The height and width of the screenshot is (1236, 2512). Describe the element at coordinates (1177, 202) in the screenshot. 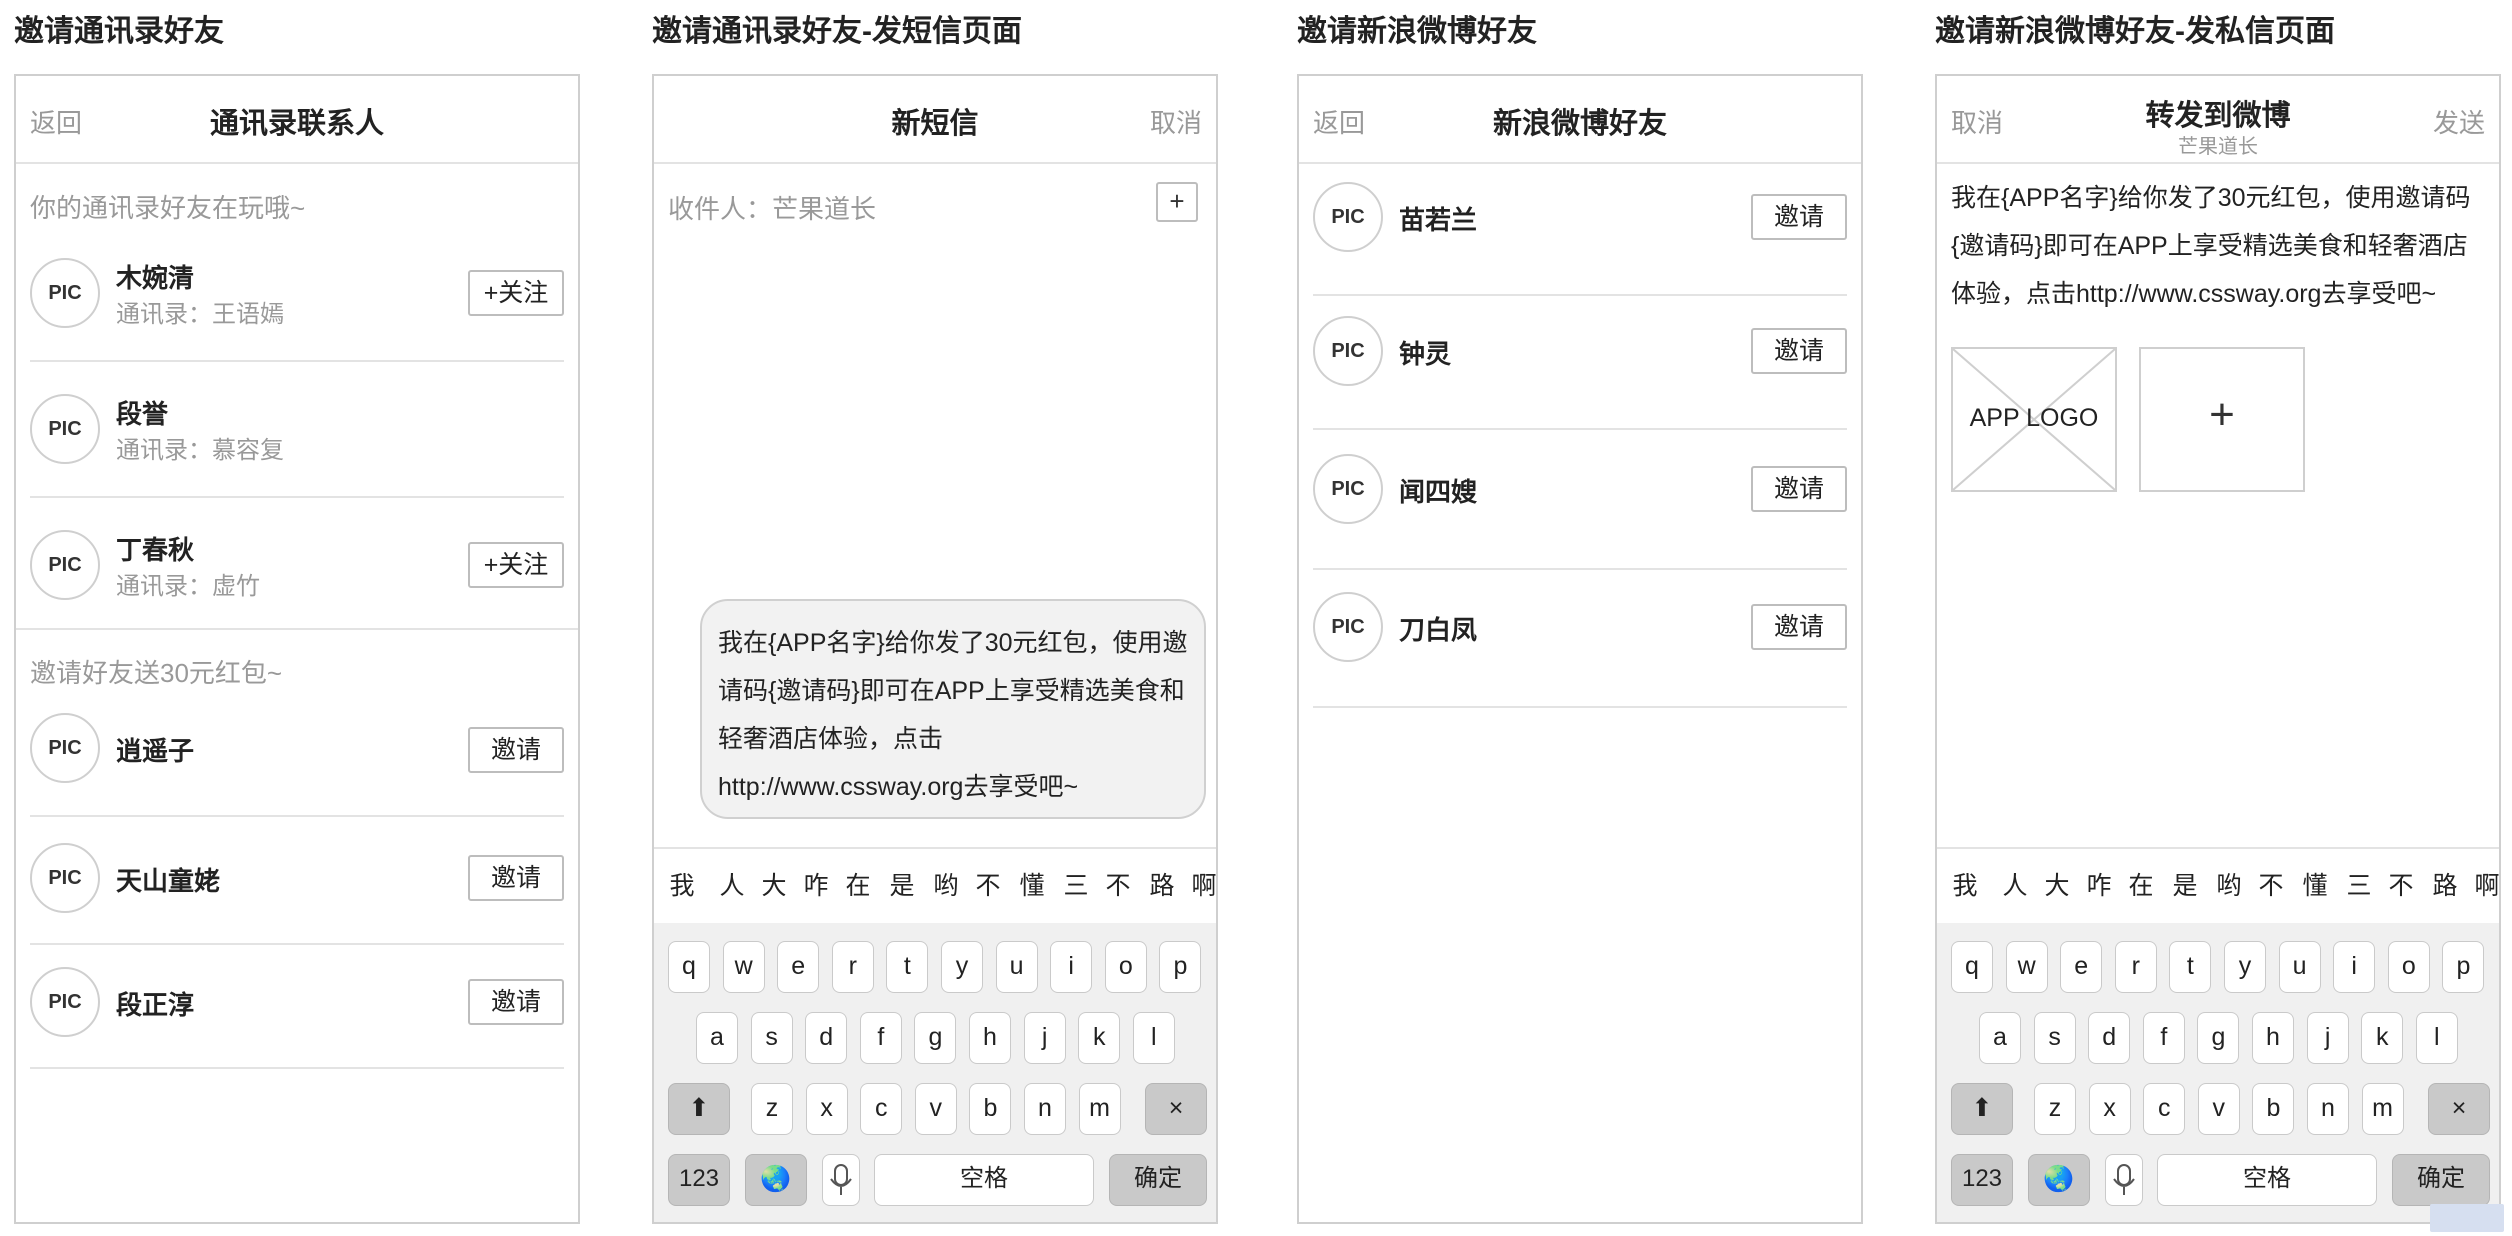

I see `add-recipient-button: +` at that location.